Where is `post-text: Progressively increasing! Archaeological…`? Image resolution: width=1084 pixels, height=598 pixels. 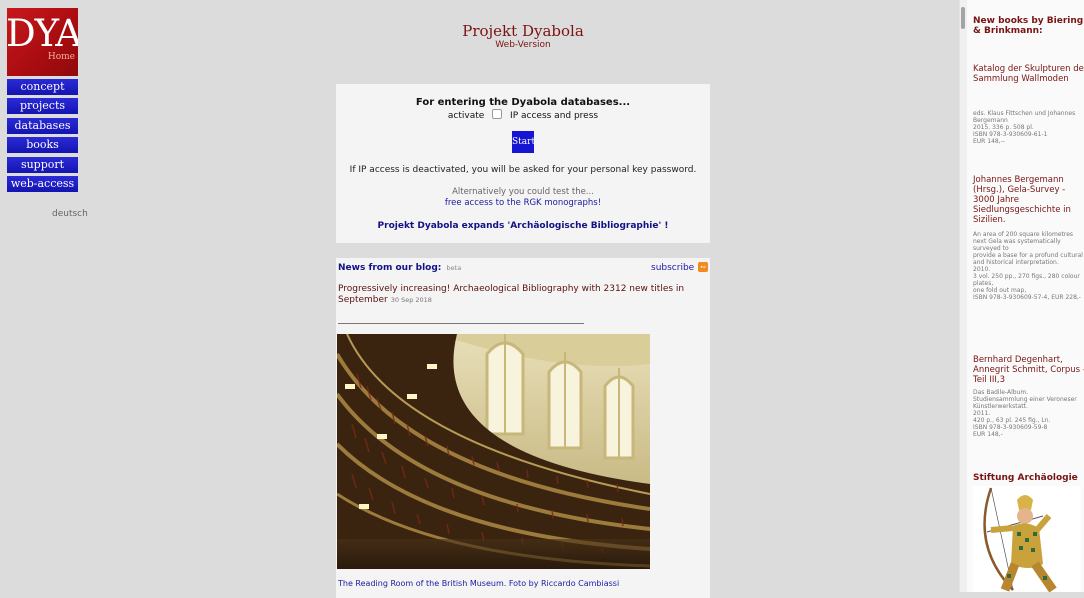 post-text: Progressively increasing! Archaeological… is located at coordinates (511, 294).